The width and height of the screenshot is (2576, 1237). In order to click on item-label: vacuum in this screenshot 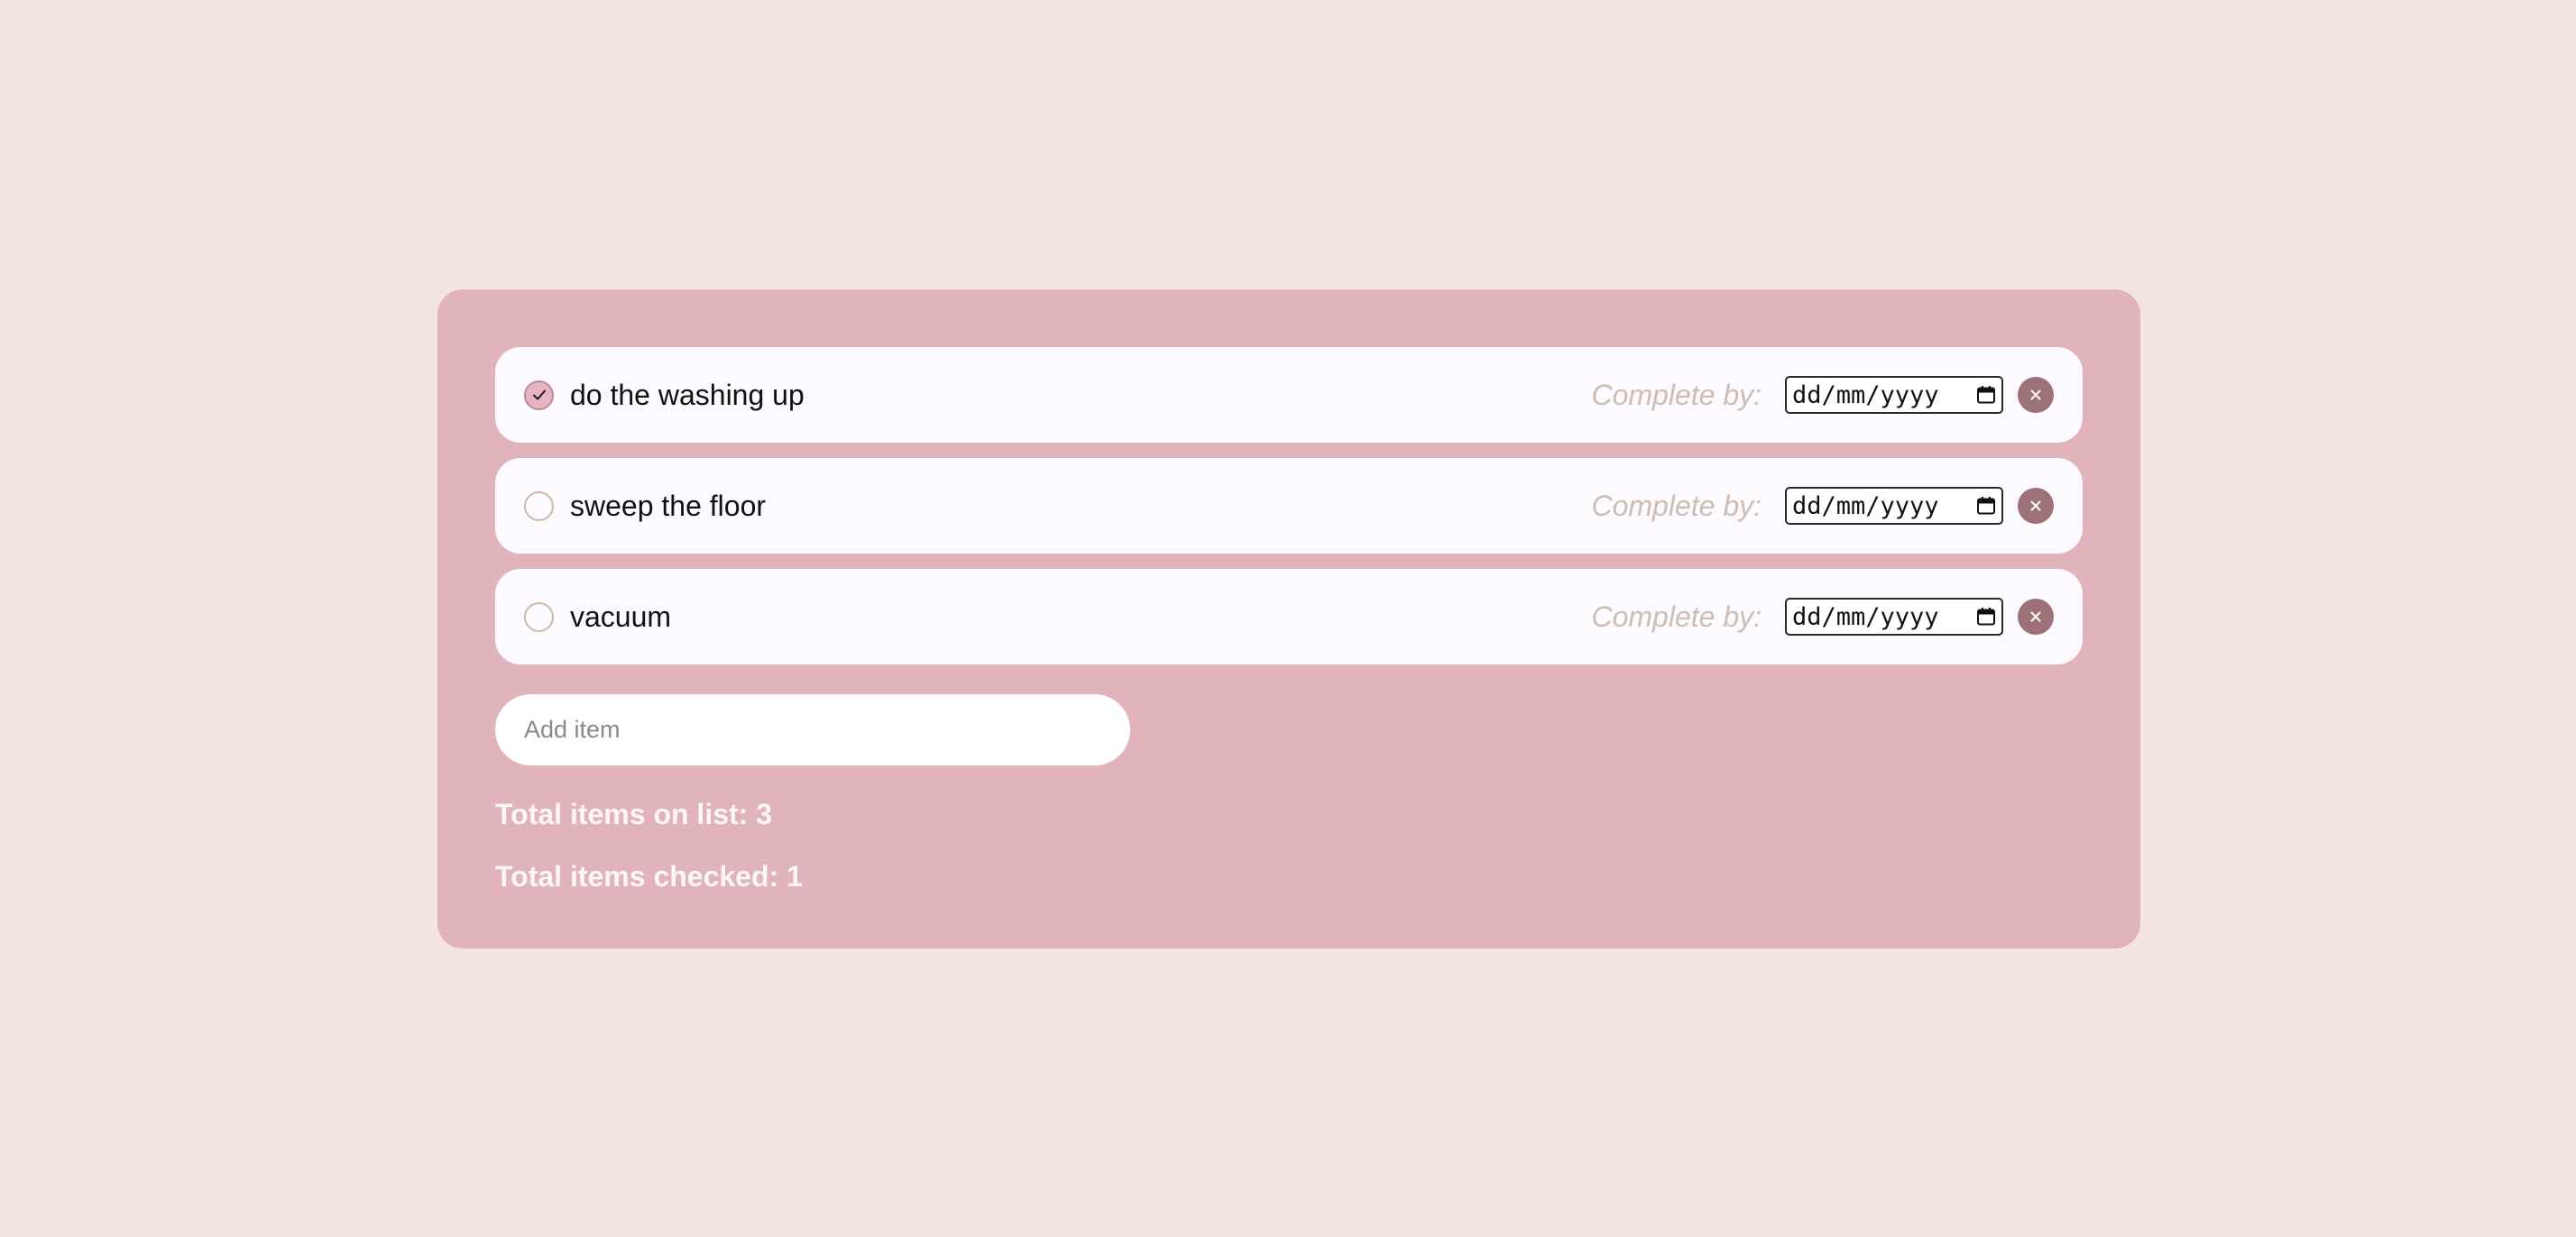, I will do `click(621, 616)`.